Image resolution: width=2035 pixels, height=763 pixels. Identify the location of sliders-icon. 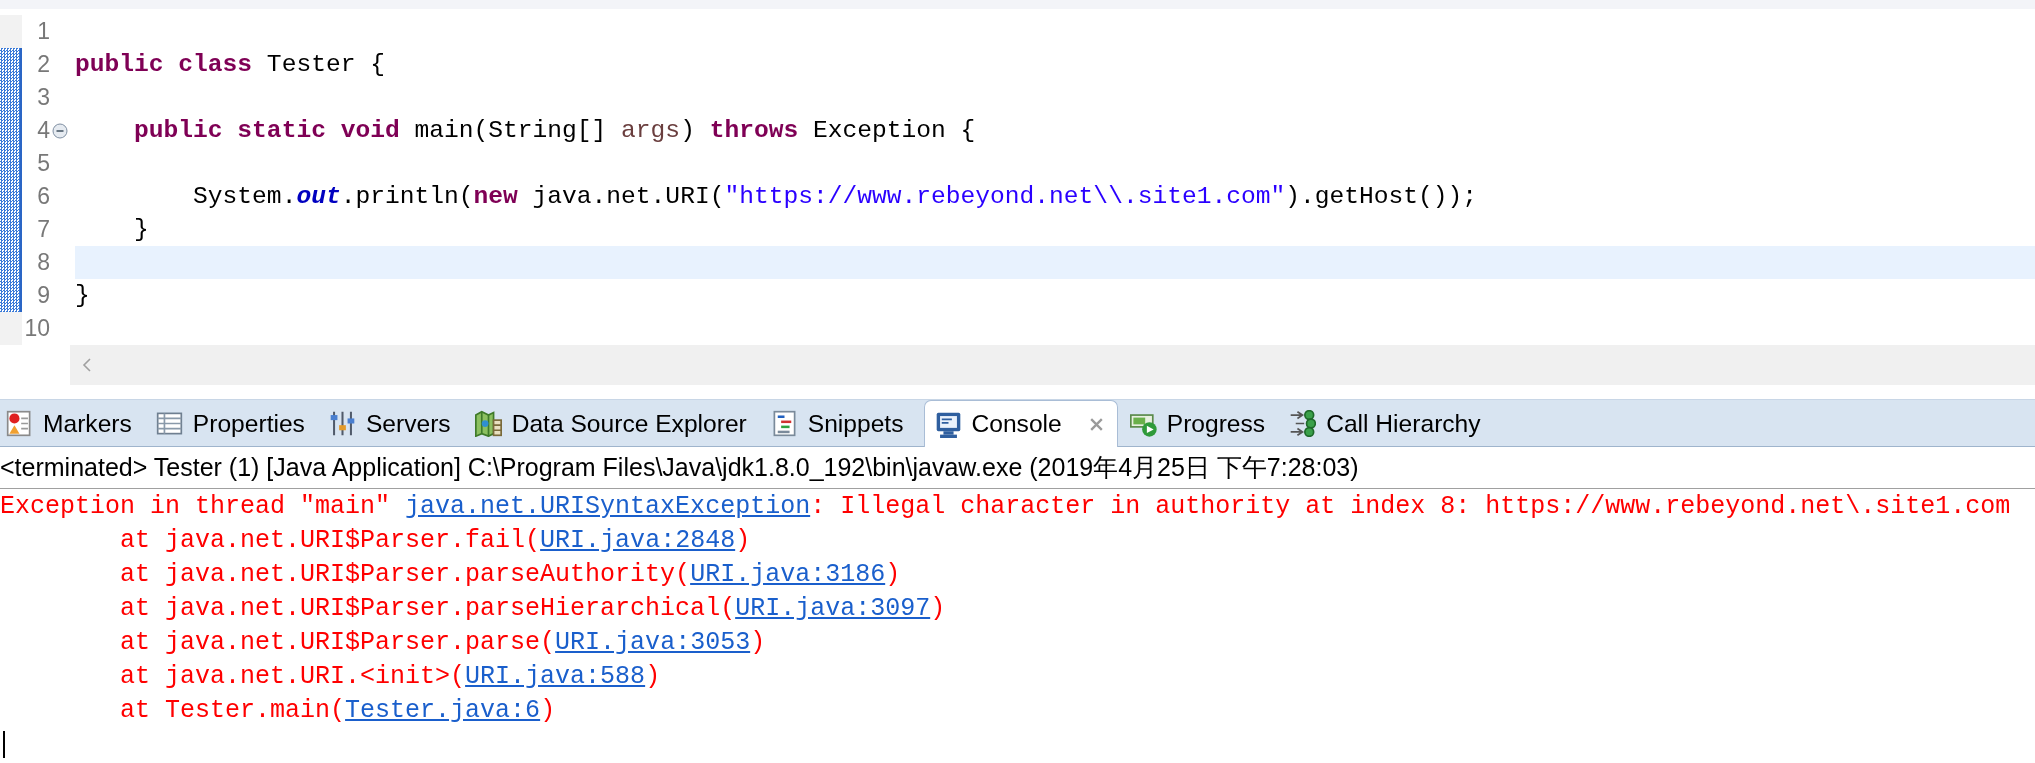
(342, 423).